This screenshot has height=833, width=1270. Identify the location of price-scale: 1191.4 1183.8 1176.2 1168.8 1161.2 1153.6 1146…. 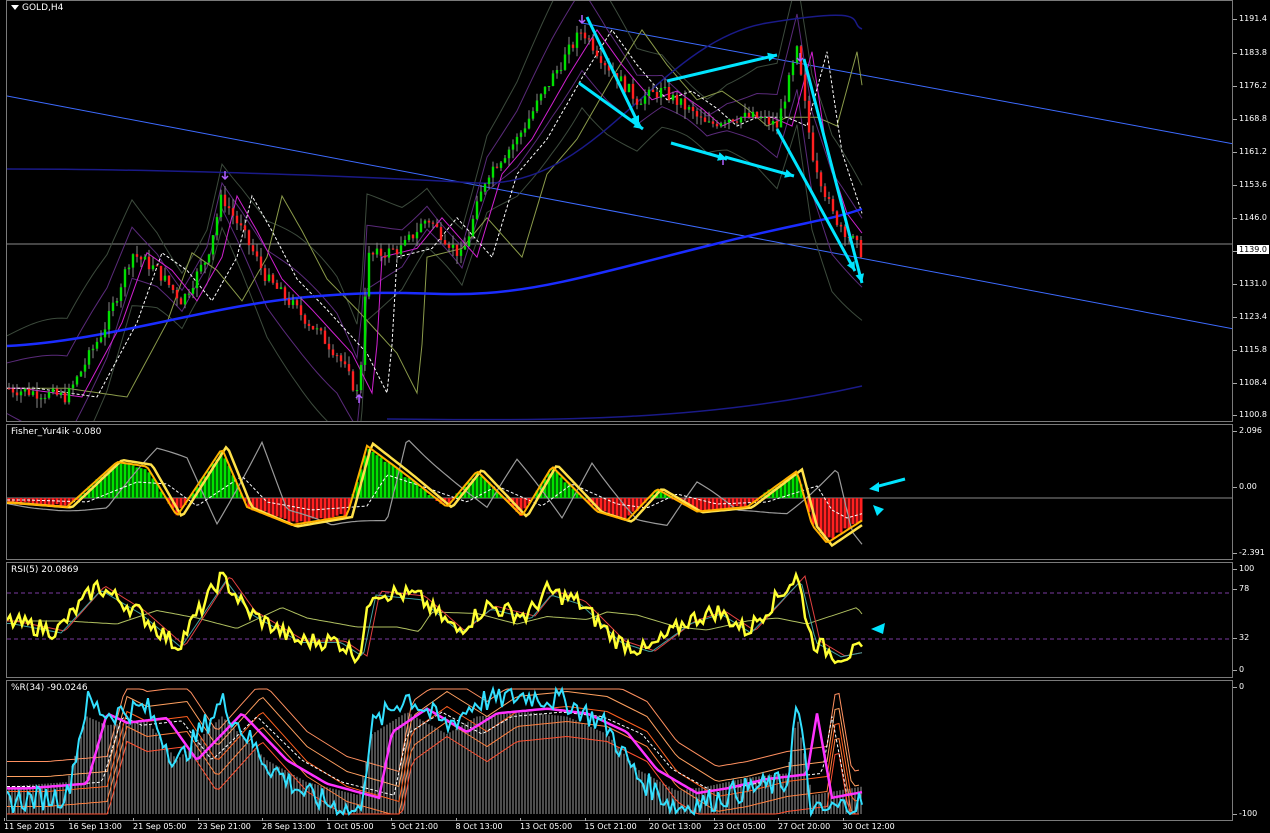
(1251, 211).